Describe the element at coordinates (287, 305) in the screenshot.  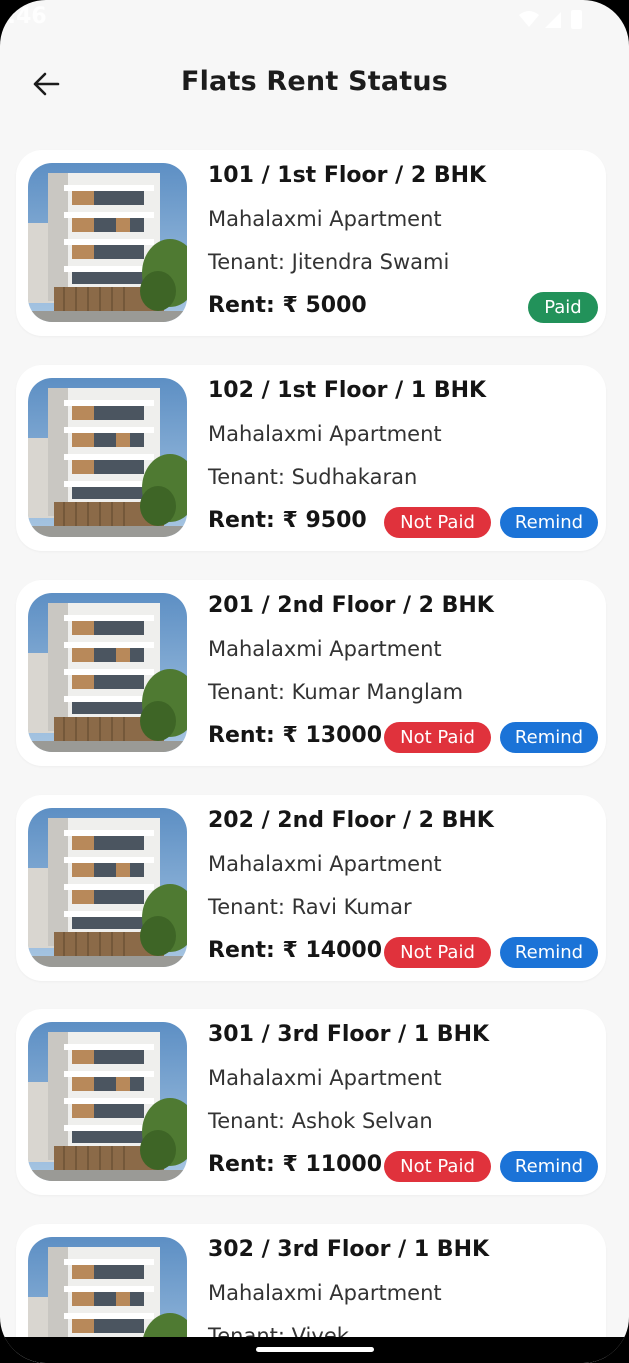
I see `flat-rent: Rent: ₹ 5000` at that location.